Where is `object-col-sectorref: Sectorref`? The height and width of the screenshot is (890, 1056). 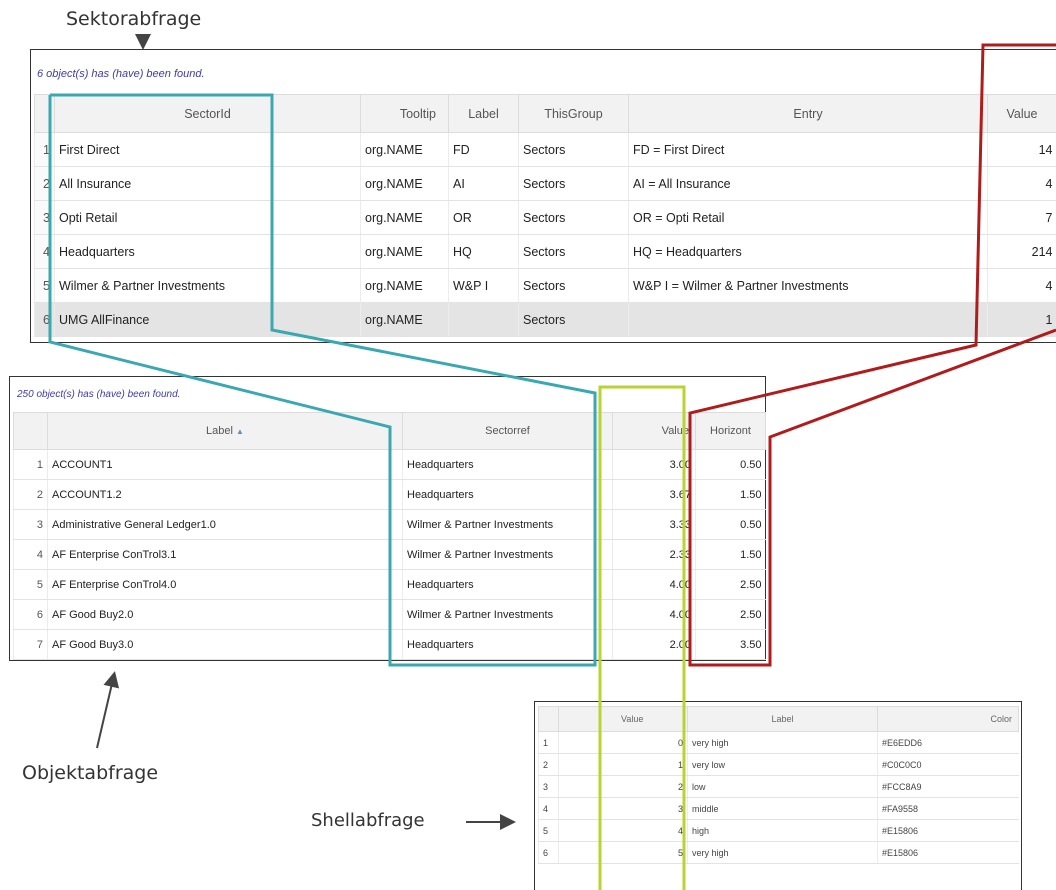 object-col-sectorref: Sectorref is located at coordinates (507, 431).